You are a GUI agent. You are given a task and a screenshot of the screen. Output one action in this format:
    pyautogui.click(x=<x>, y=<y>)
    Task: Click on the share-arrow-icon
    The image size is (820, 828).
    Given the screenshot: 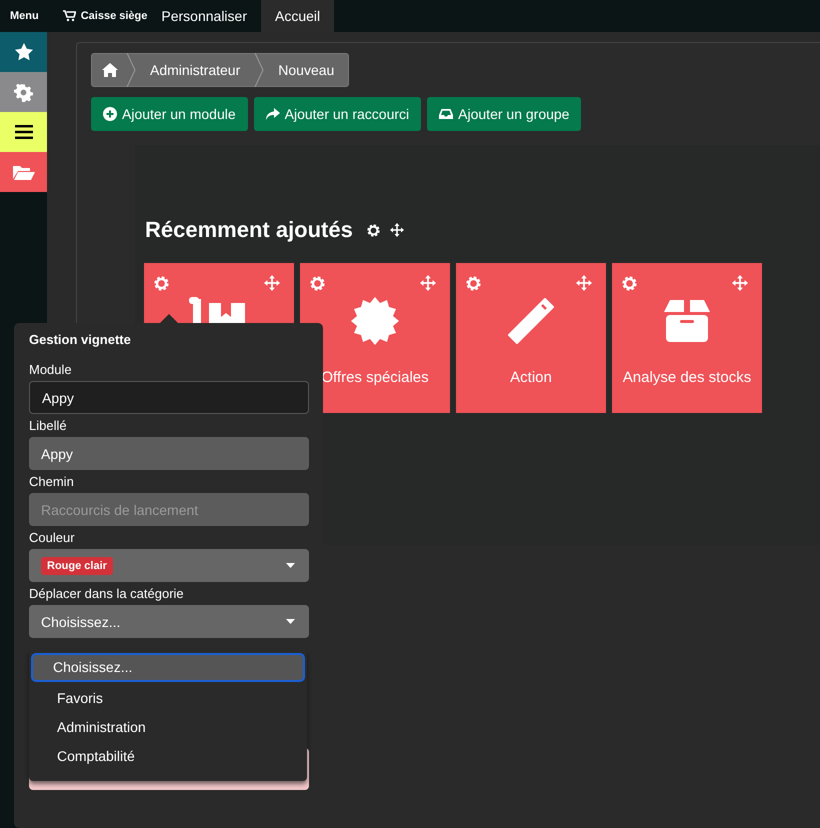 What is the action you would take?
    pyautogui.click(x=273, y=114)
    